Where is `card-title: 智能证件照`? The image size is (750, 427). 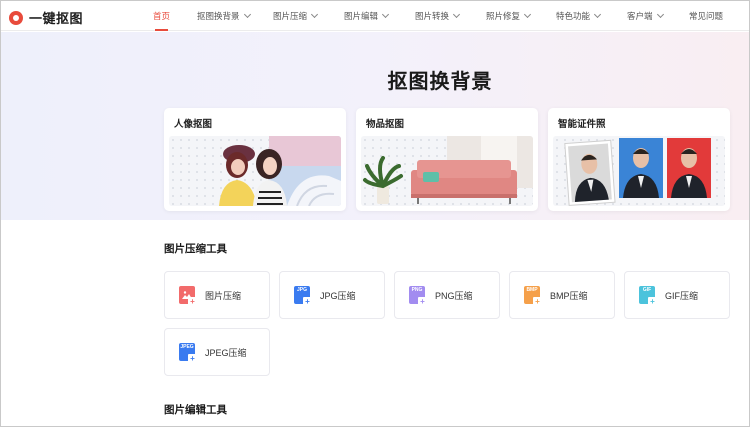 card-title: 智能证件照 is located at coordinates (582, 124).